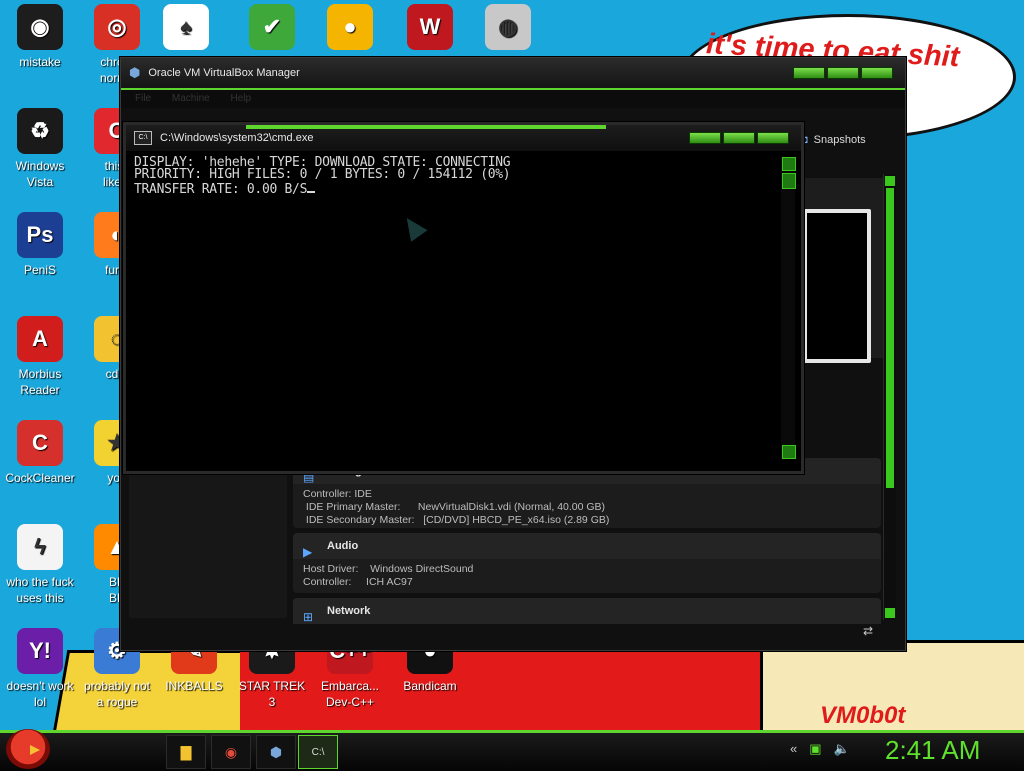 Image resolution: width=1024 pixels, height=771 pixels. What do you see at coordinates (40, 62) in the screenshot?
I see `desktop-icon-label: mistake` at bounding box center [40, 62].